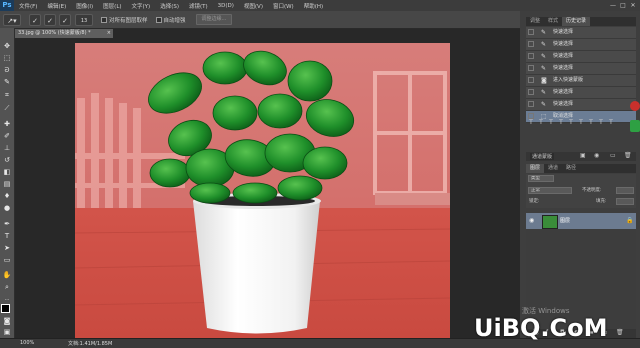 Image resolution: width=640 pixels, height=348 pixels. Describe the element at coordinates (565, 220) in the screenshot. I see `layer-name: 图层` at that location.